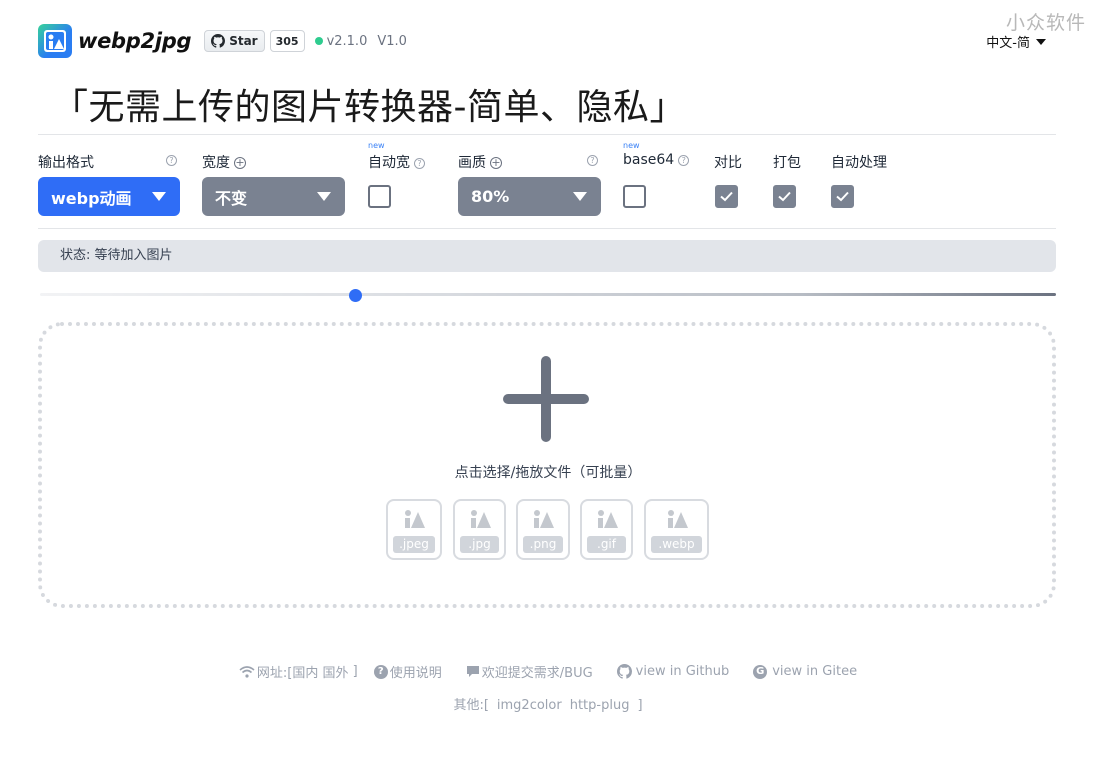  Describe the element at coordinates (543, 544) in the screenshot. I see `file-ext: .png` at that location.